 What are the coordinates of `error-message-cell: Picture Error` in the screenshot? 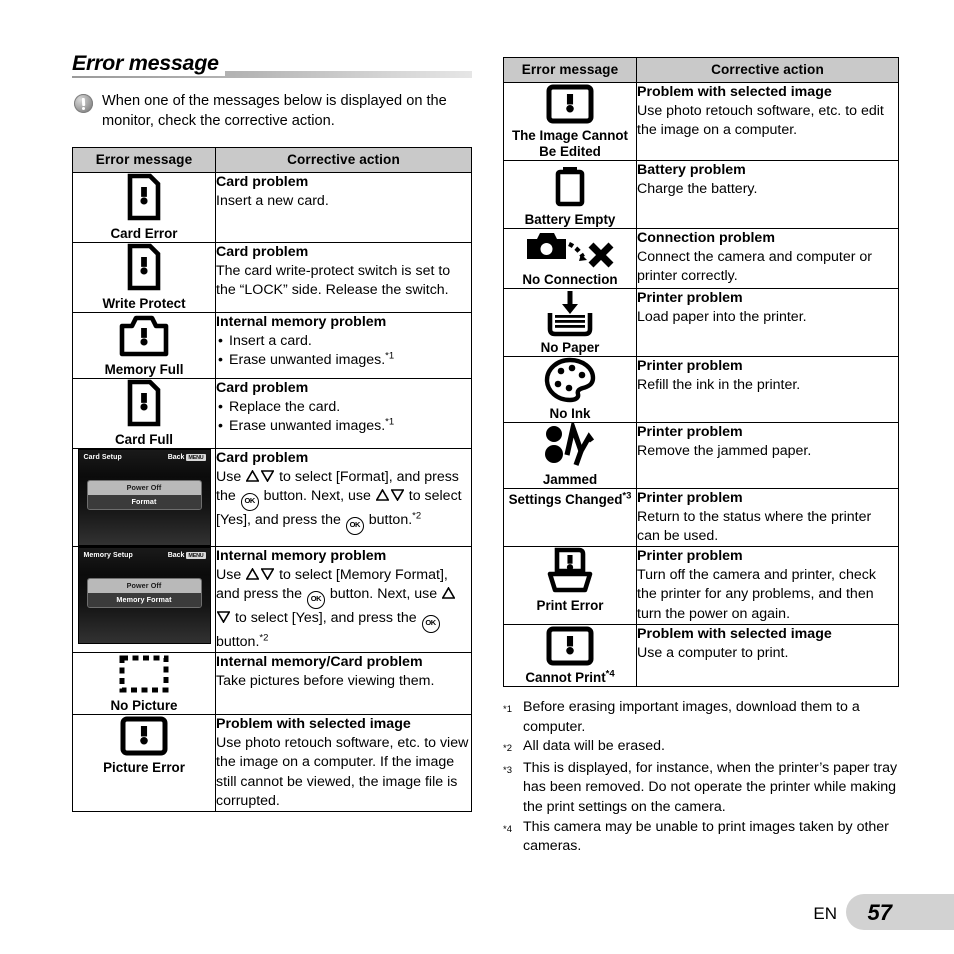 It's located at (144, 763).